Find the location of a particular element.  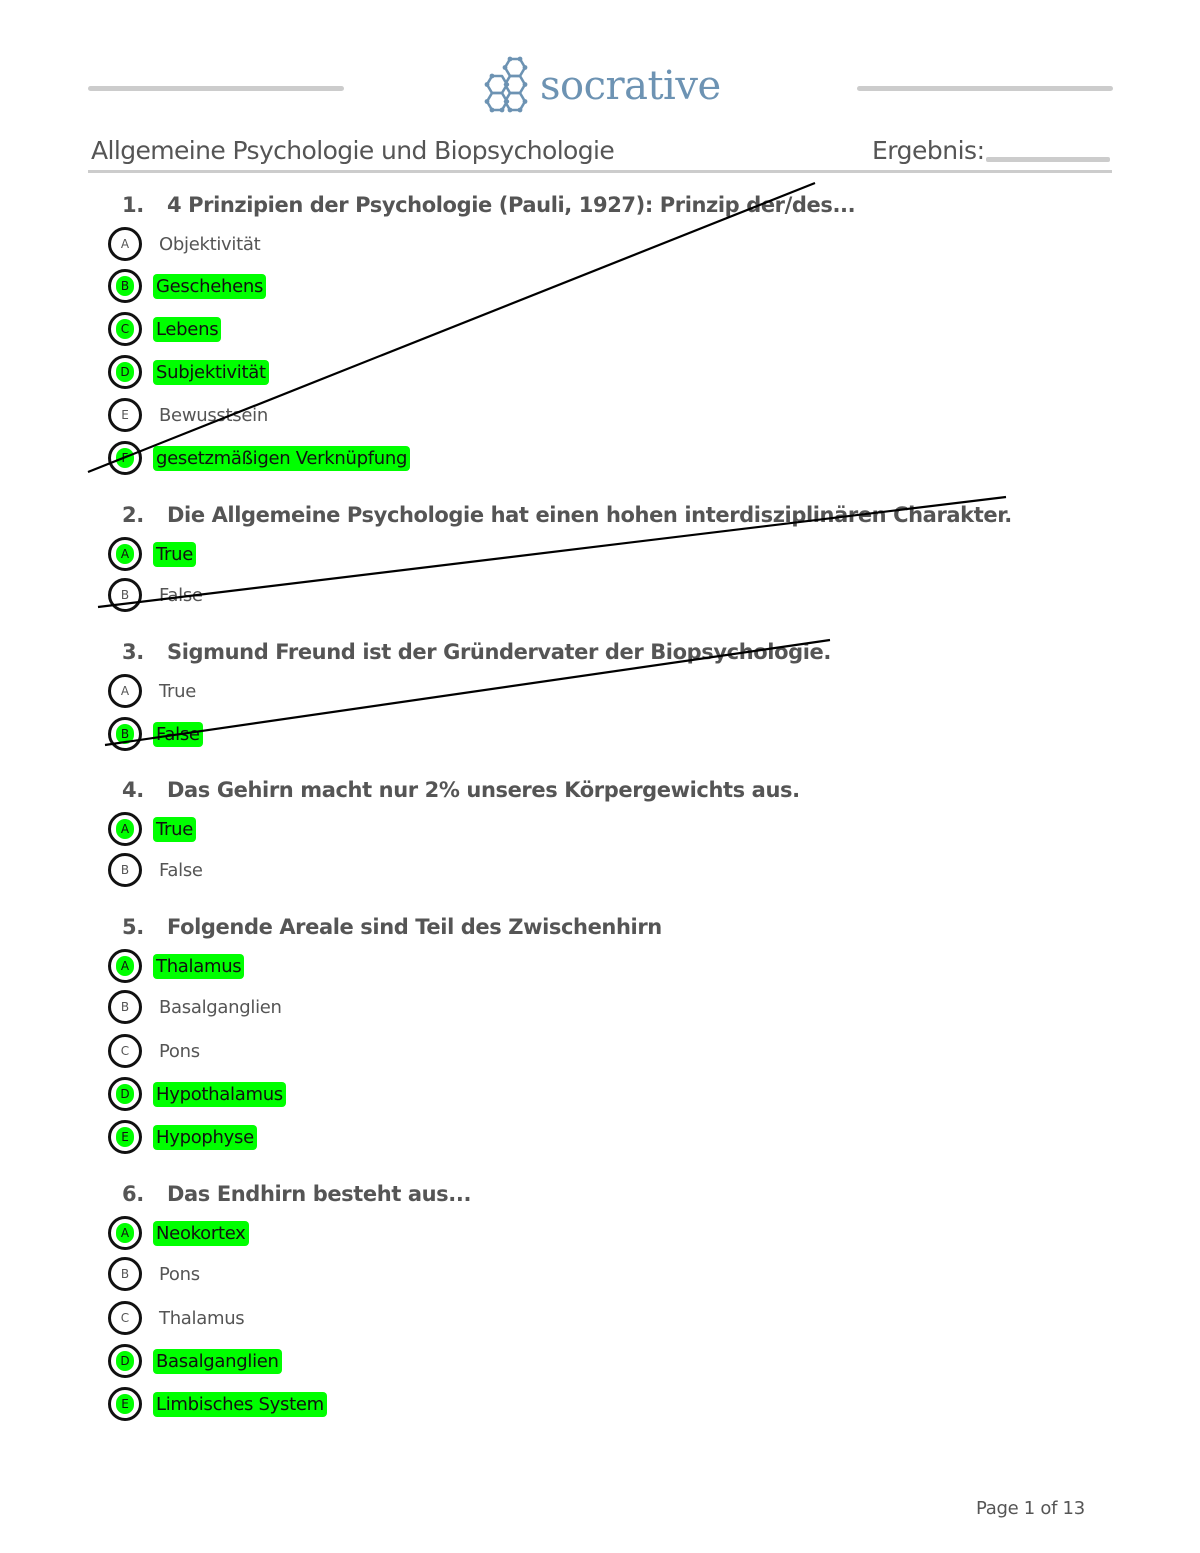

option-text-highlighted: Limbisches System is located at coordinates (240, 1404).